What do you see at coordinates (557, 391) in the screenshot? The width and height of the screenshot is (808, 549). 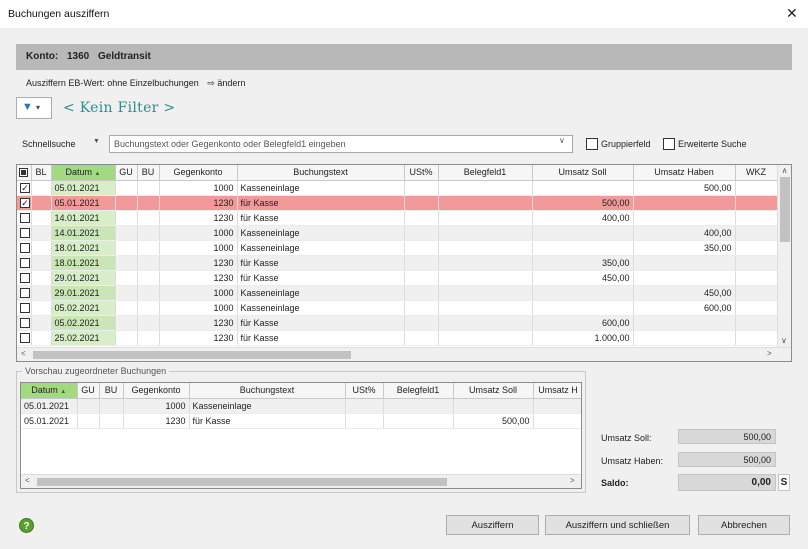 I see `pv-col-umsatz-haben: Umsatz H` at bounding box center [557, 391].